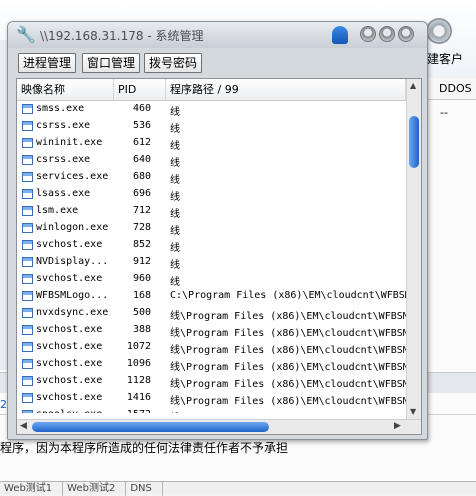 This screenshot has height=496, width=476. I want to click on process-name: csrss.exe, so click(63, 125).